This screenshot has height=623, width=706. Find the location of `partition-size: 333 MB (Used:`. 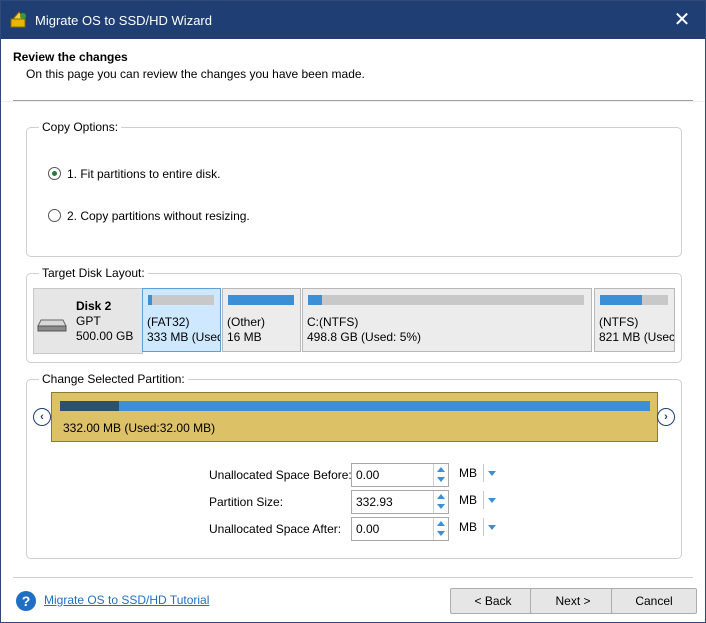

partition-size: 333 MB (Used: is located at coordinates (184, 337).